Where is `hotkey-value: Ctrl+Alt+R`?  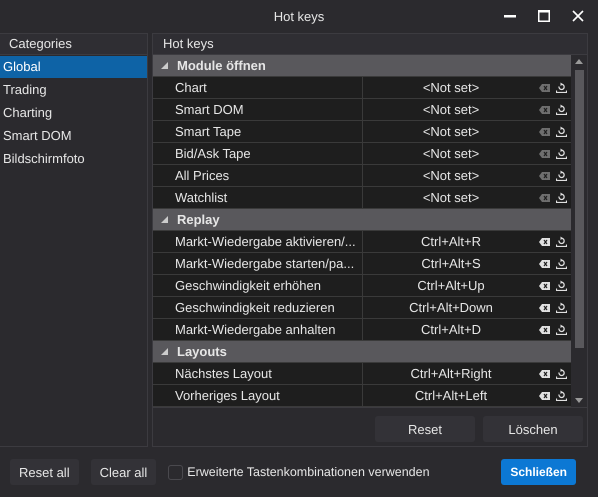
hotkey-value: Ctrl+Alt+R is located at coordinates (451, 241).